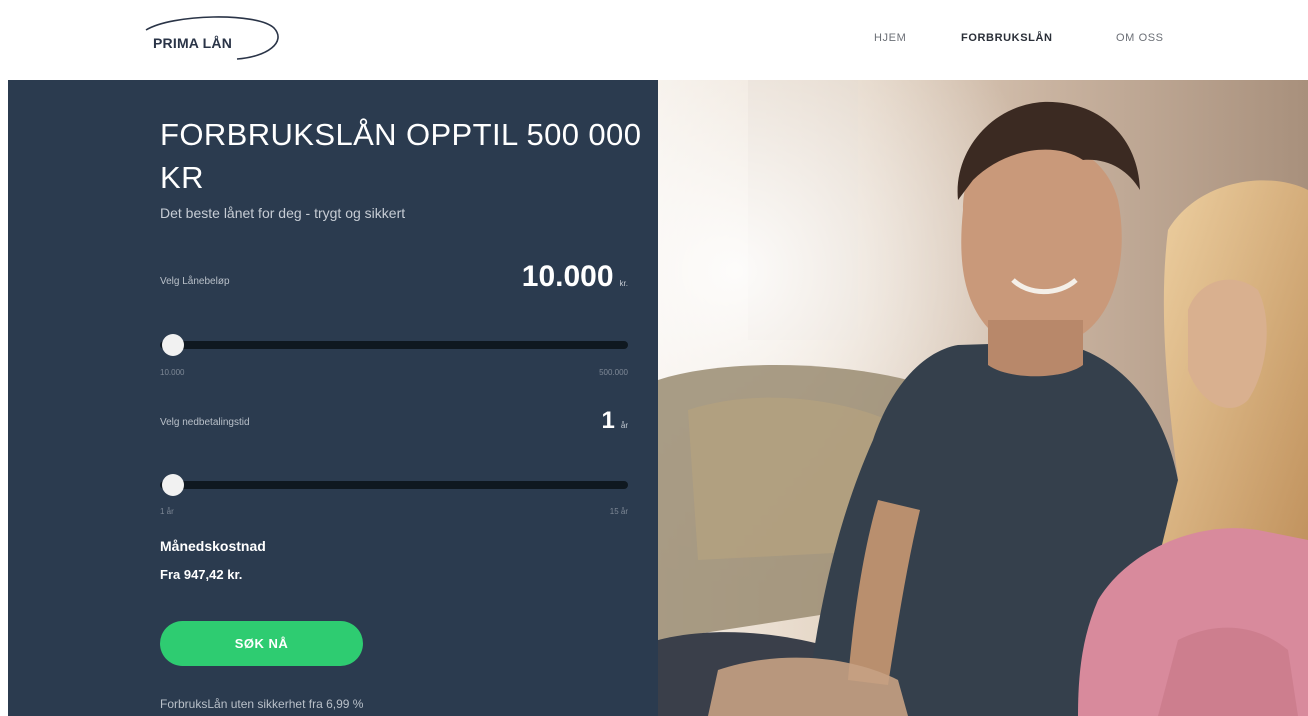 This screenshot has width=1308, height=716. I want to click on nav-hjem: HJEM, so click(890, 38).